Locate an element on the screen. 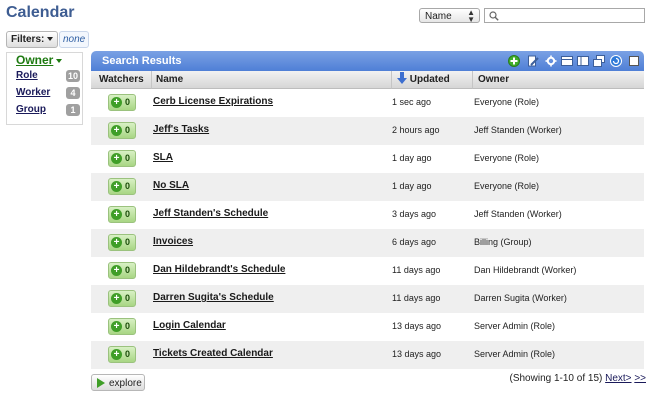 The height and width of the screenshot is (400, 650). updated-cell: 1 day ago is located at coordinates (412, 186).